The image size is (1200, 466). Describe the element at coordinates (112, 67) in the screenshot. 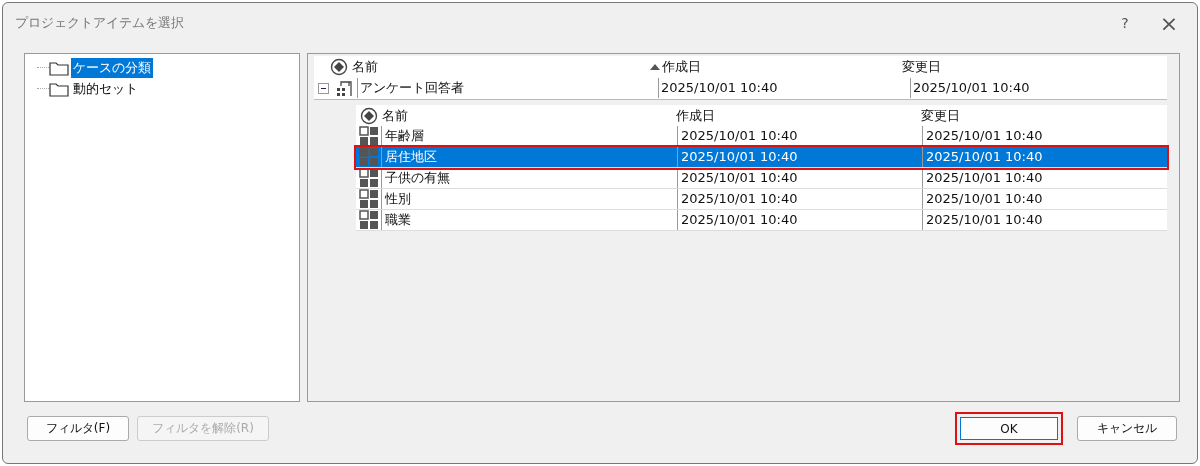

I see `tree-item: ケースの分類` at that location.